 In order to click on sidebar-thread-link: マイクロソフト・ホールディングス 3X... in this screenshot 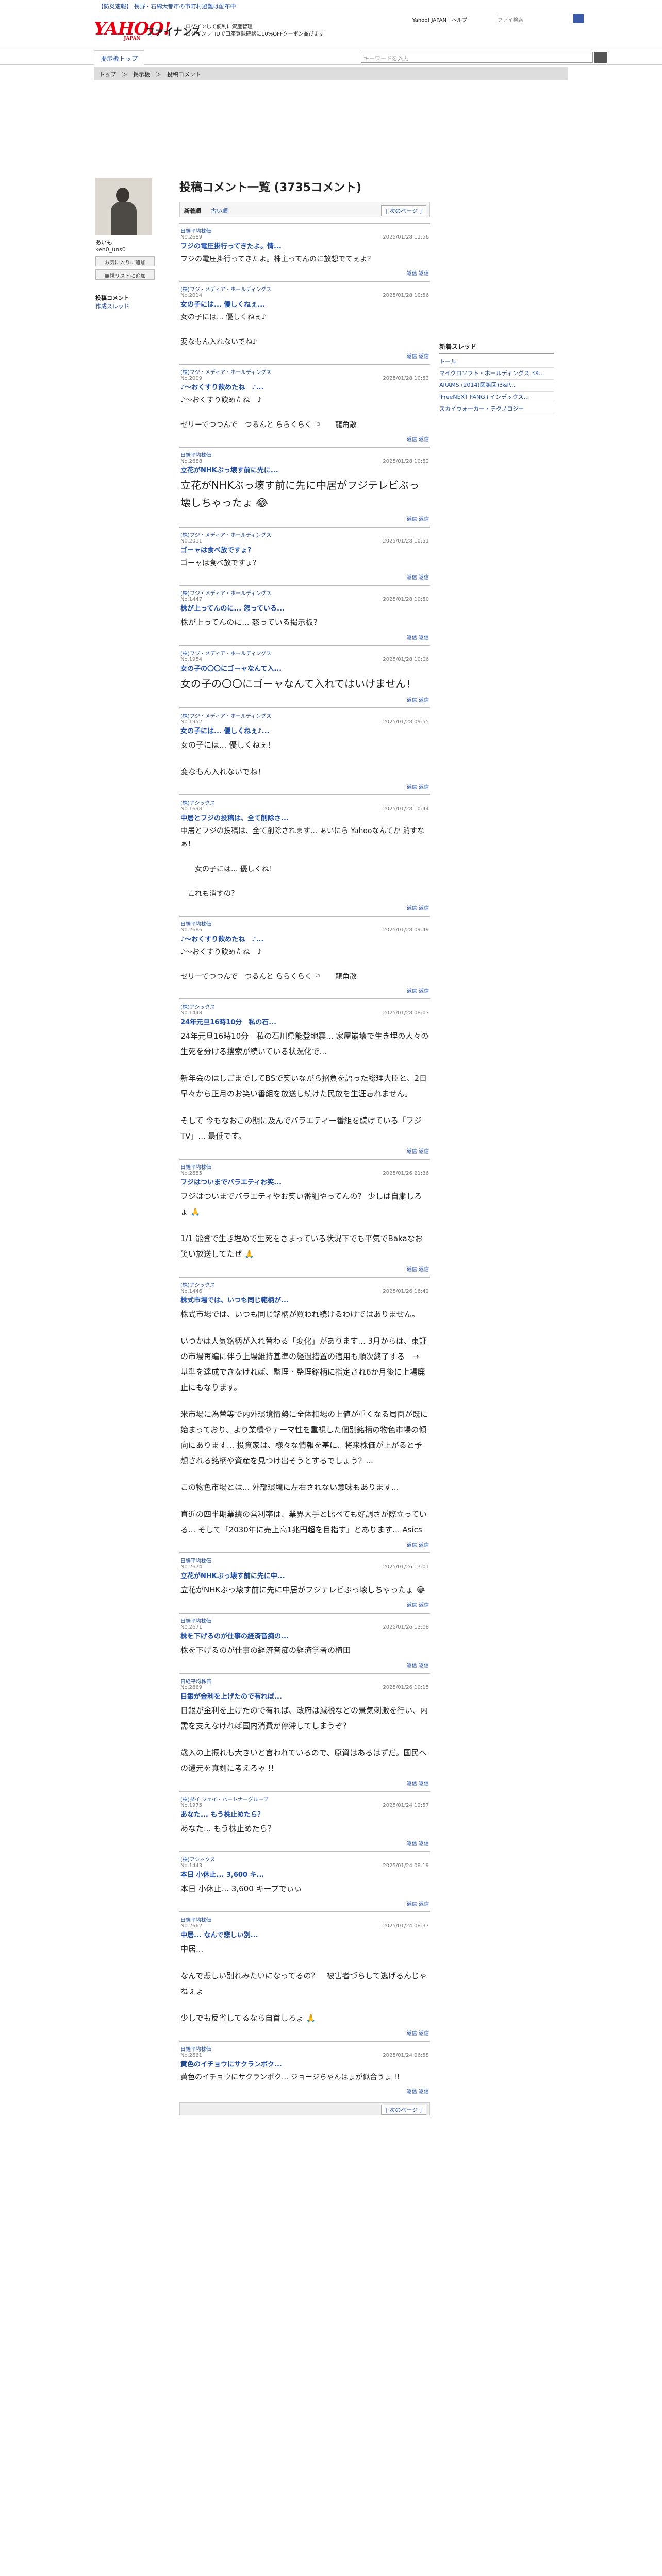, I will do `click(496, 374)`.